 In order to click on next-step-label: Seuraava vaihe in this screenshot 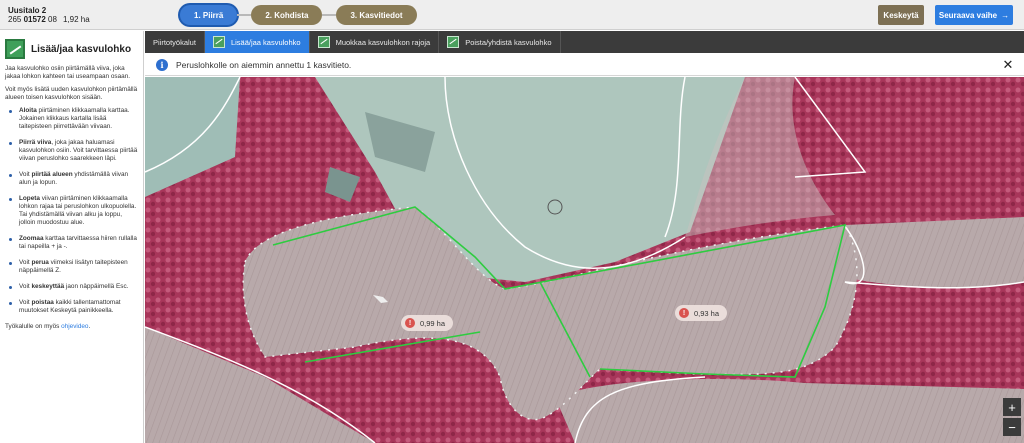, I will do `click(968, 15)`.